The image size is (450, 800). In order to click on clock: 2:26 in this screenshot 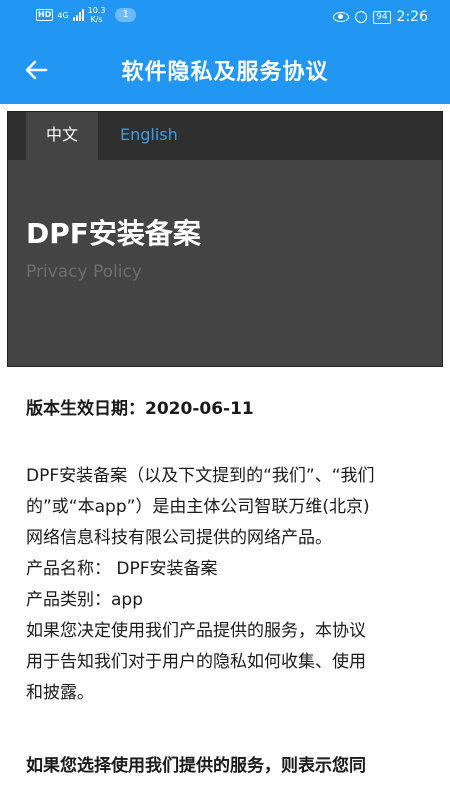, I will do `click(412, 17)`.